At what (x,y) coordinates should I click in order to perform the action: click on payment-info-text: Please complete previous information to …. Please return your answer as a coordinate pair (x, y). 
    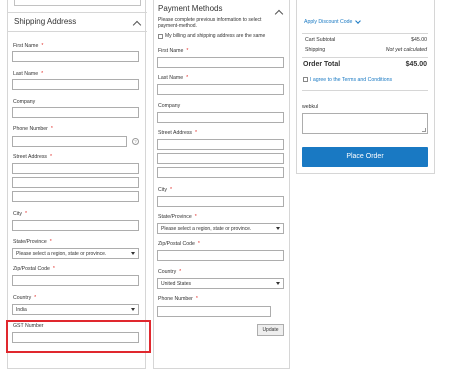
    Looking at the image, I should click on (210, 23).